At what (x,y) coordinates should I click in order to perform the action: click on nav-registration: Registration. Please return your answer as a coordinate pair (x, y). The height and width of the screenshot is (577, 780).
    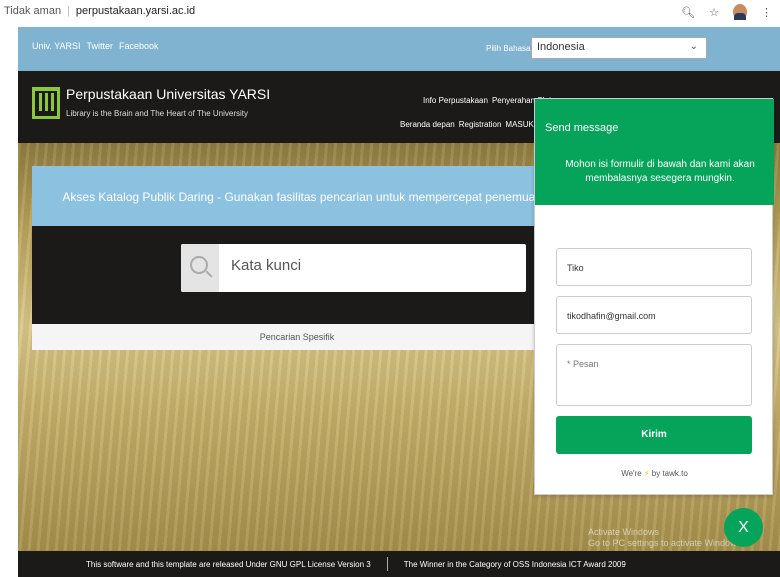
    Looking at the image, I should click on (480, 124).